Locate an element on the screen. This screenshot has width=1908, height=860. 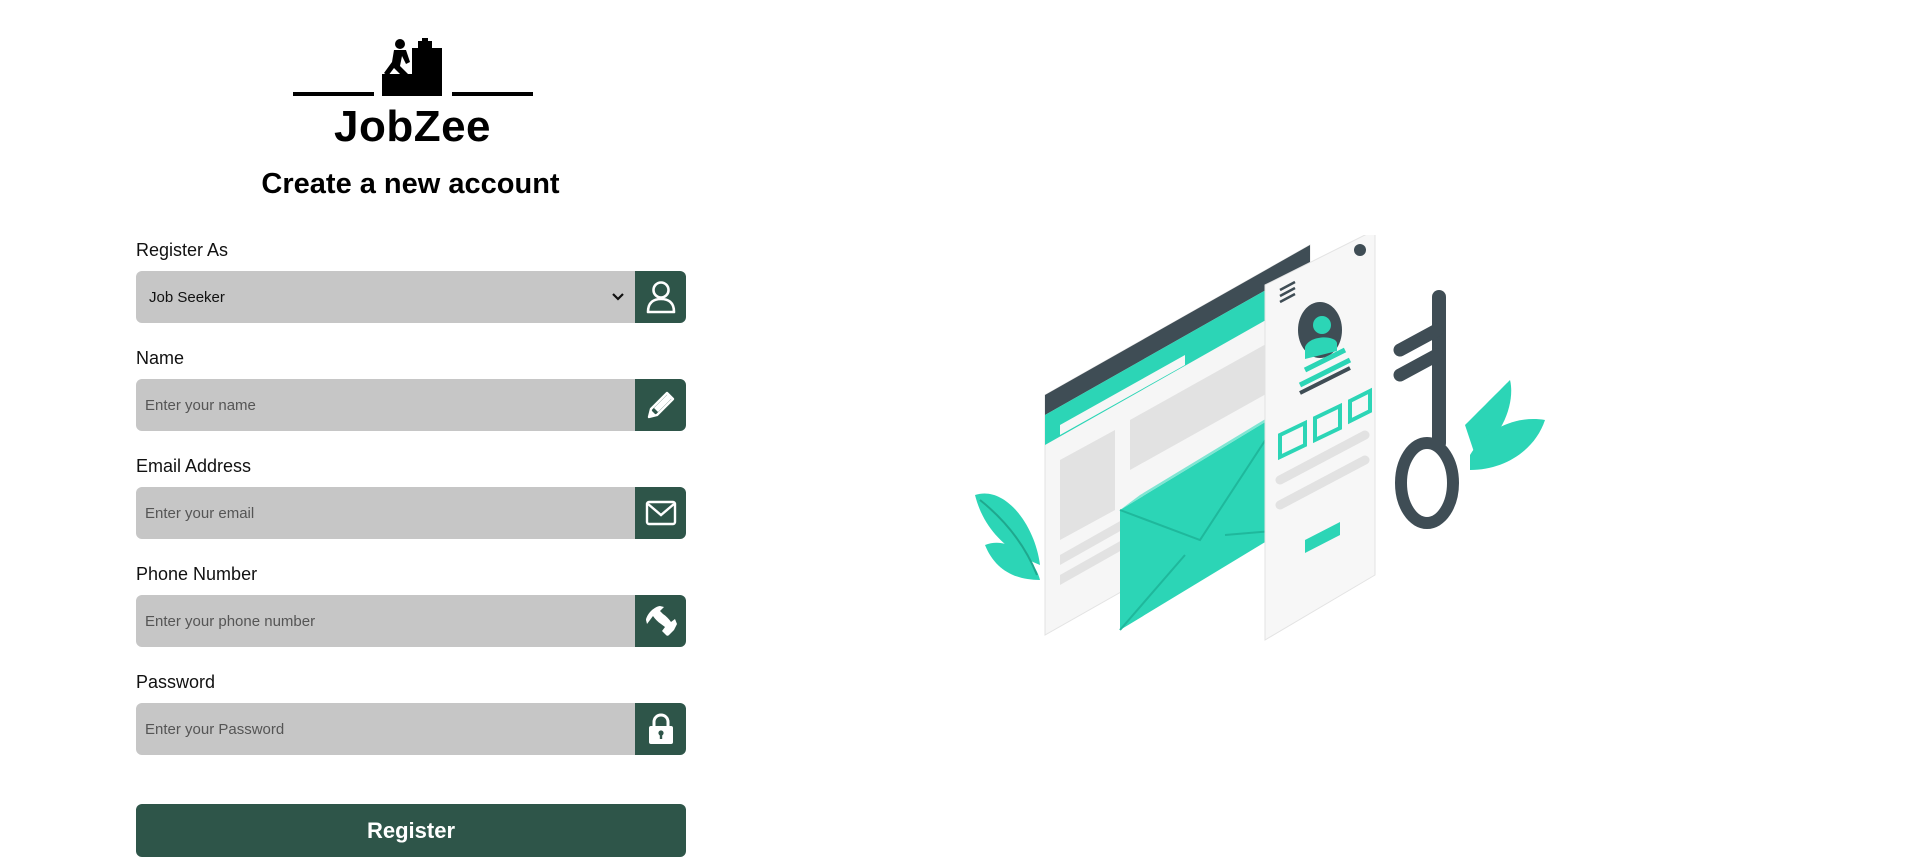
key-icon is located at coordinates (1426, 409).